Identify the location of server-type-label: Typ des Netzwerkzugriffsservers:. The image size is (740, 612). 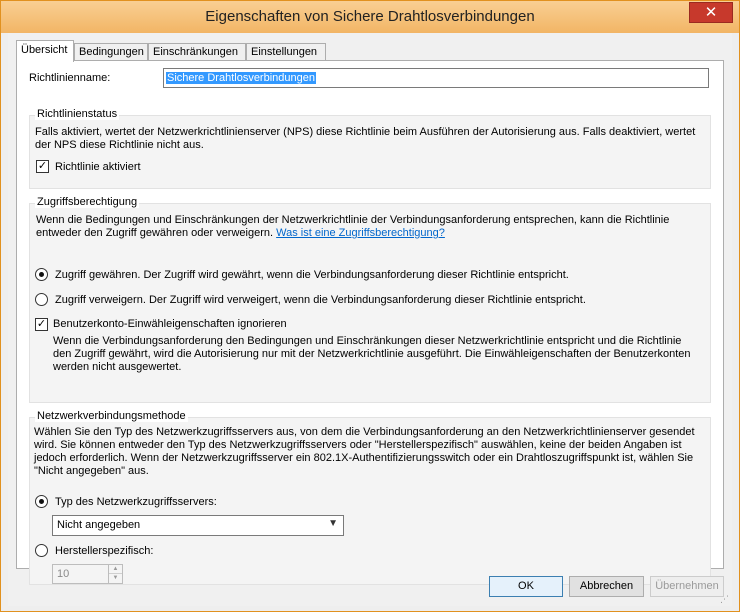
(136, 502).